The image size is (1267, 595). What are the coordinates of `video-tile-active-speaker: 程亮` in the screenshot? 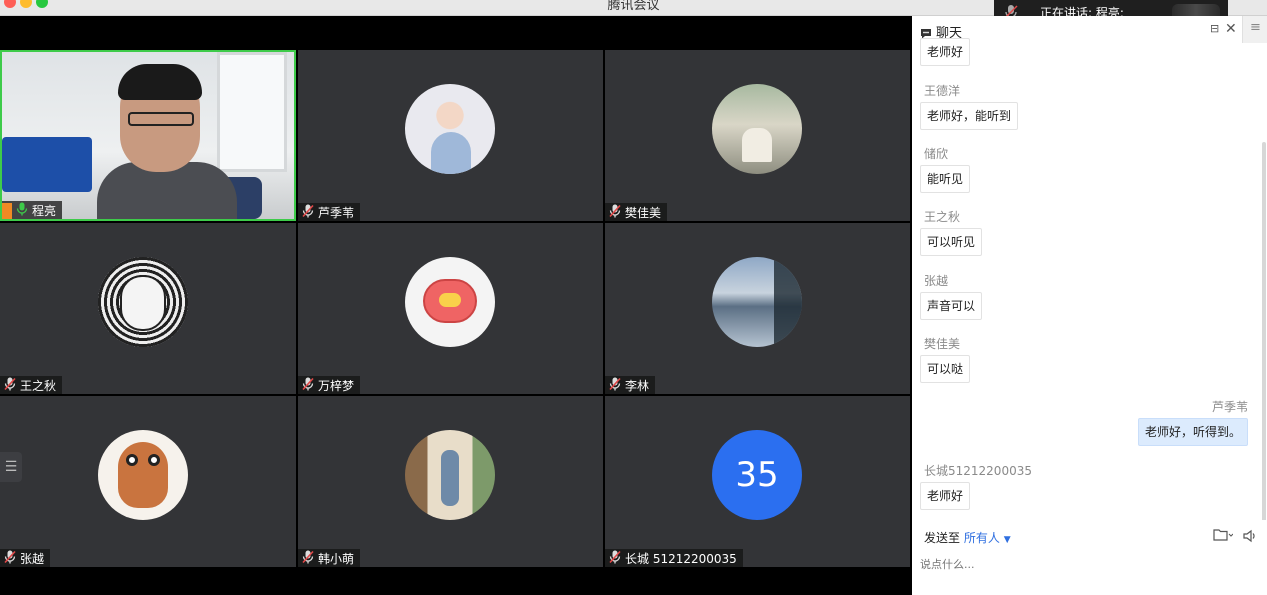 It's located at (148, 135).